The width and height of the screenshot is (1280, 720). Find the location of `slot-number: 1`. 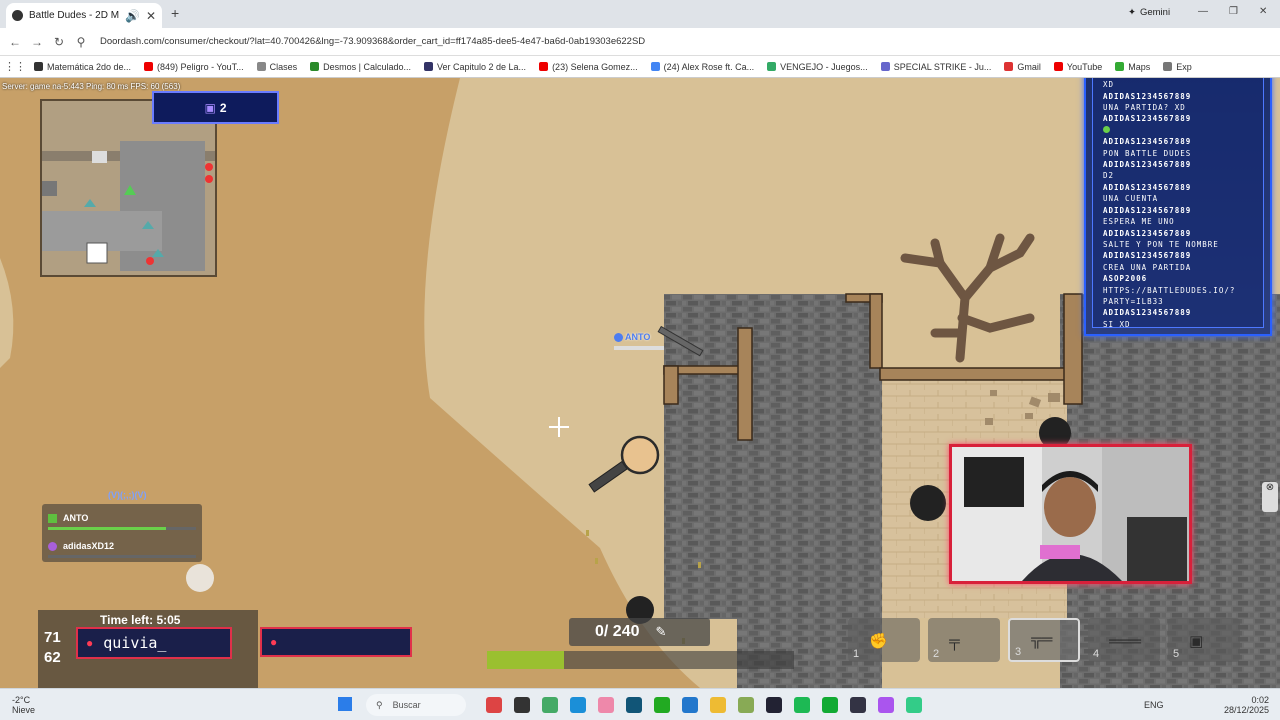

slot-number: 1 is located at coordinates (856, 654).